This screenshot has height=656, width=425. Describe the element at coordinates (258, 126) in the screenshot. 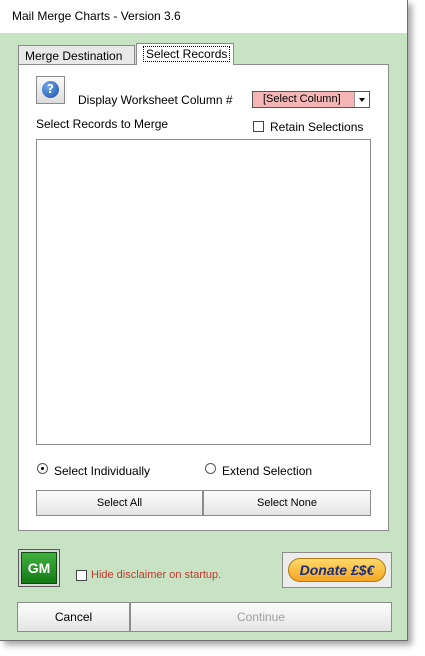

I see `retain-selections-checkbox` at that location.